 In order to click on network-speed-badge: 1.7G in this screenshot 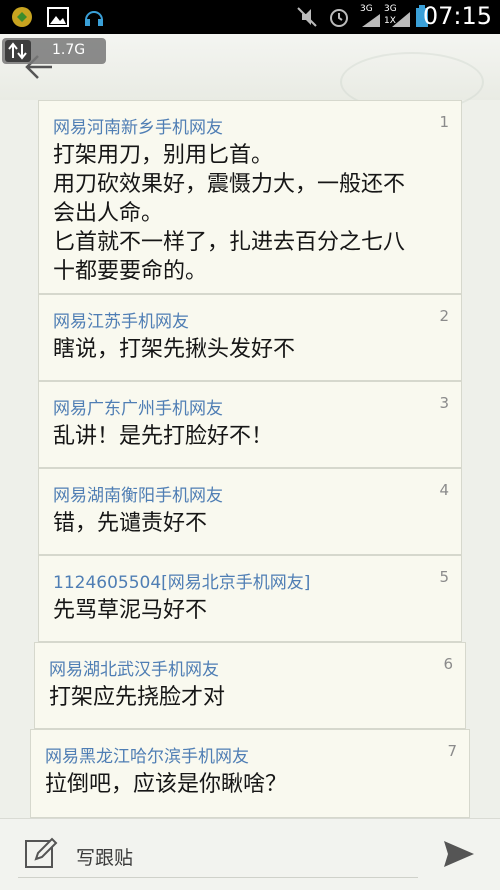, I will do `click(54, 51)`.